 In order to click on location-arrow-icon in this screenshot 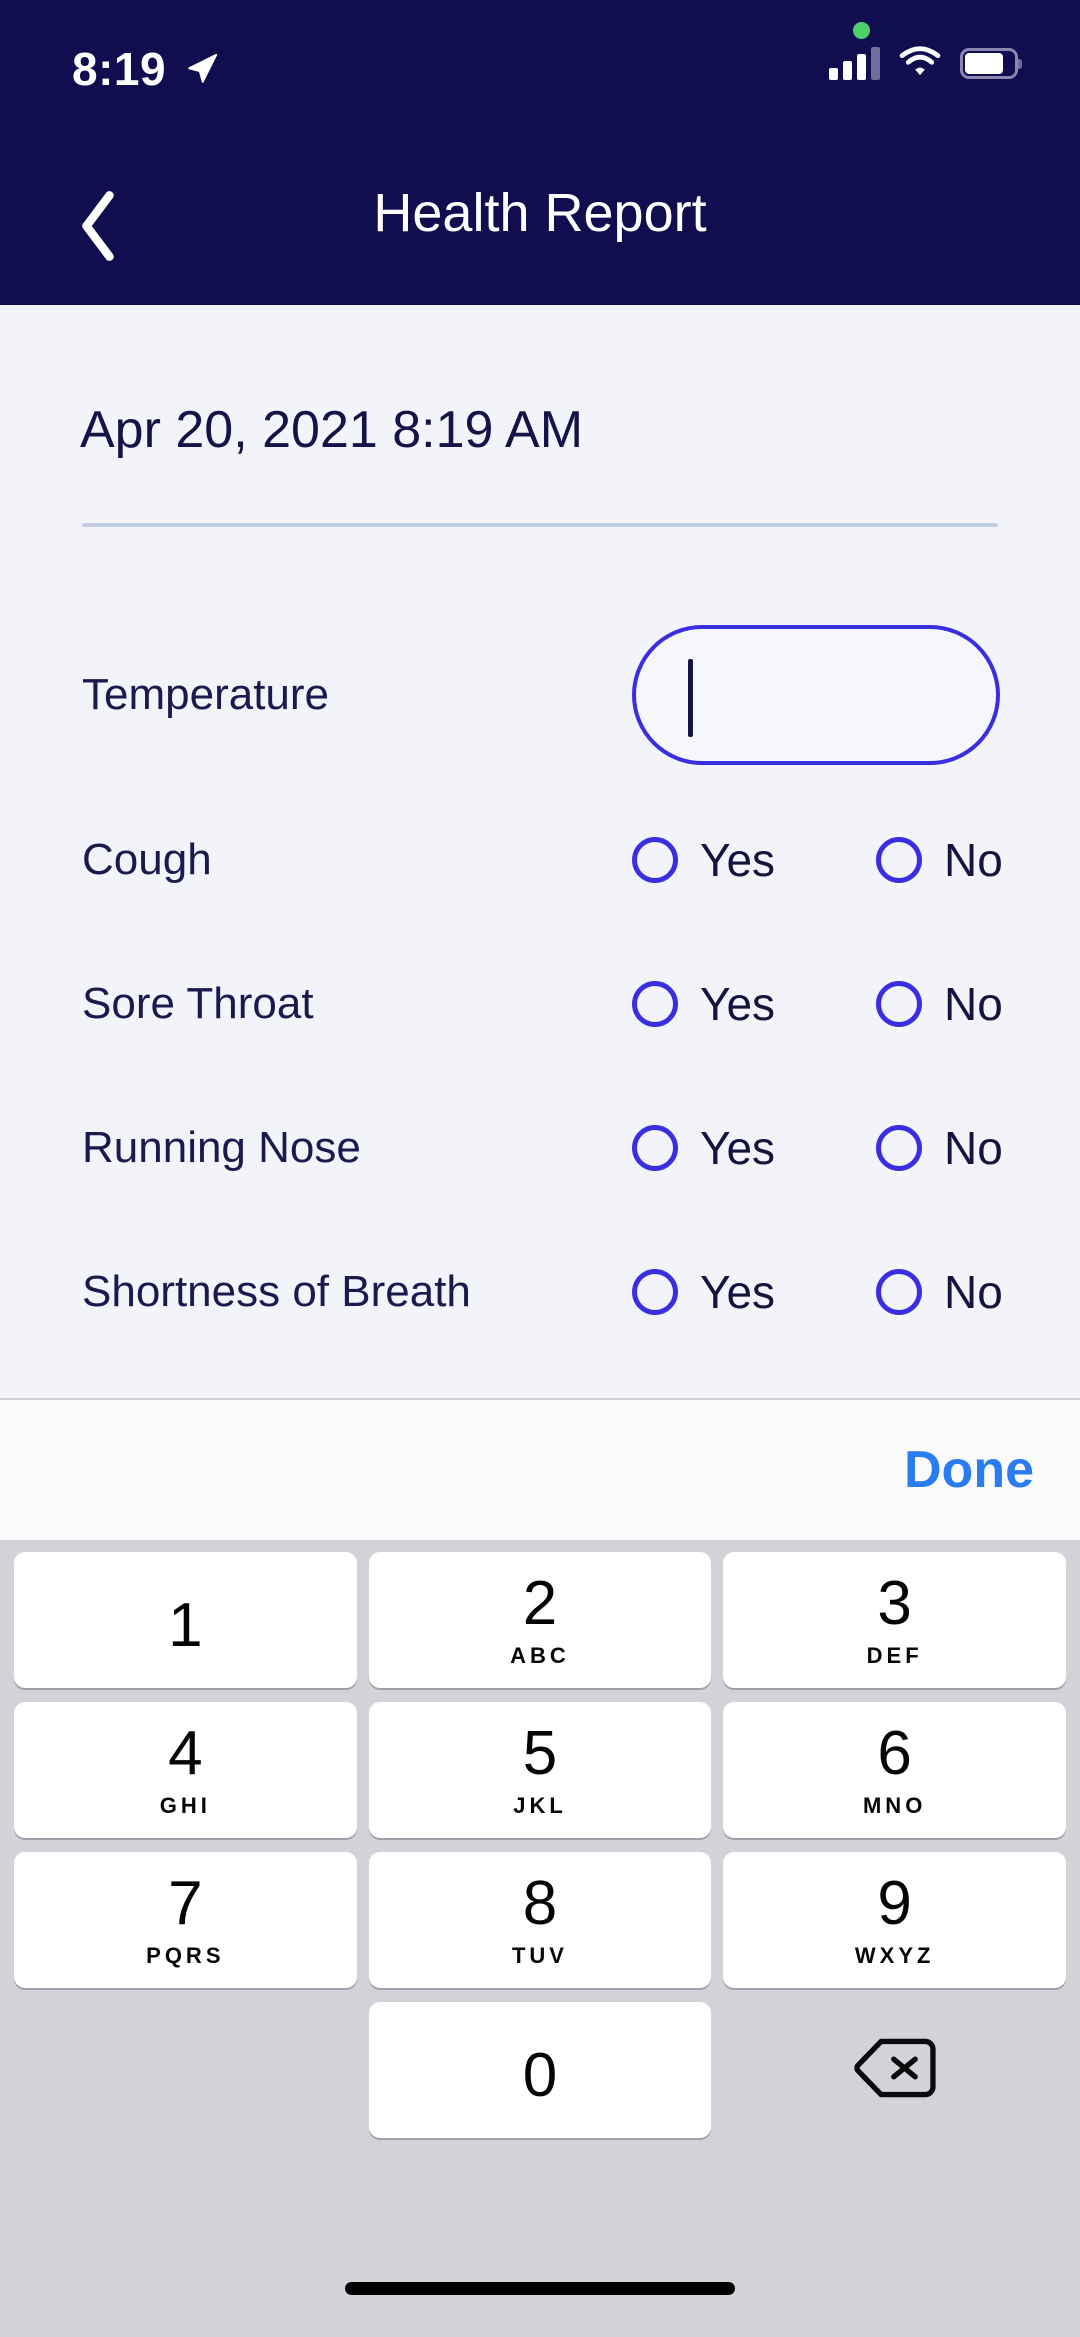, I will do `click(202, 69)`.